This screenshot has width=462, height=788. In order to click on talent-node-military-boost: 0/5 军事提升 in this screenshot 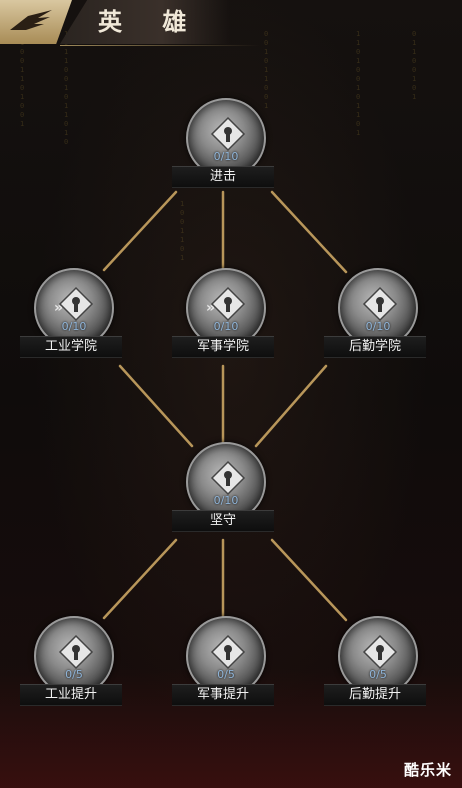, I will do `click(225, 666)`.